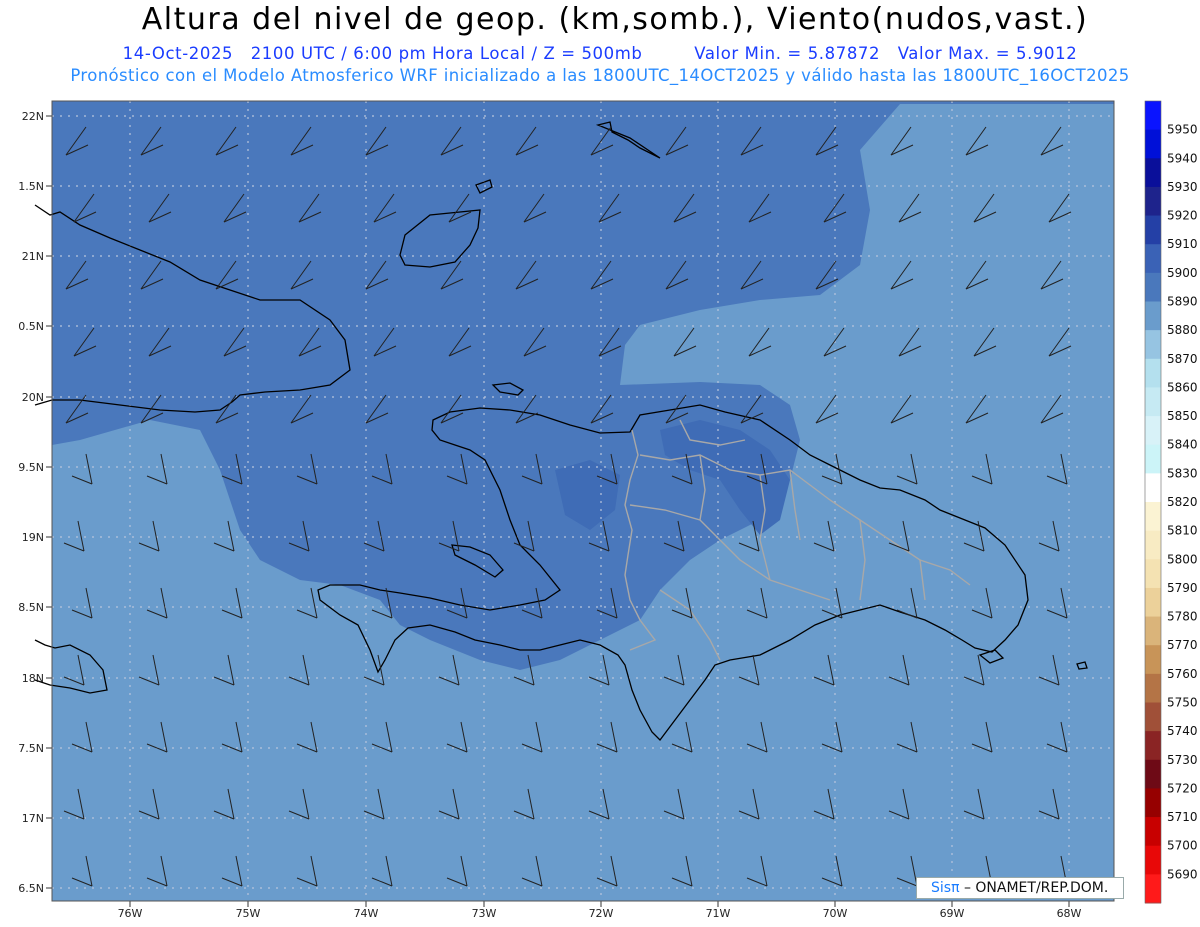 Image resolution: width=1200 pixels, height=927 pixels. What do you see at coordinates (31, 748) in the screenshot?
I see `lat-label: 7.5N` at bounding box center [31, 748].